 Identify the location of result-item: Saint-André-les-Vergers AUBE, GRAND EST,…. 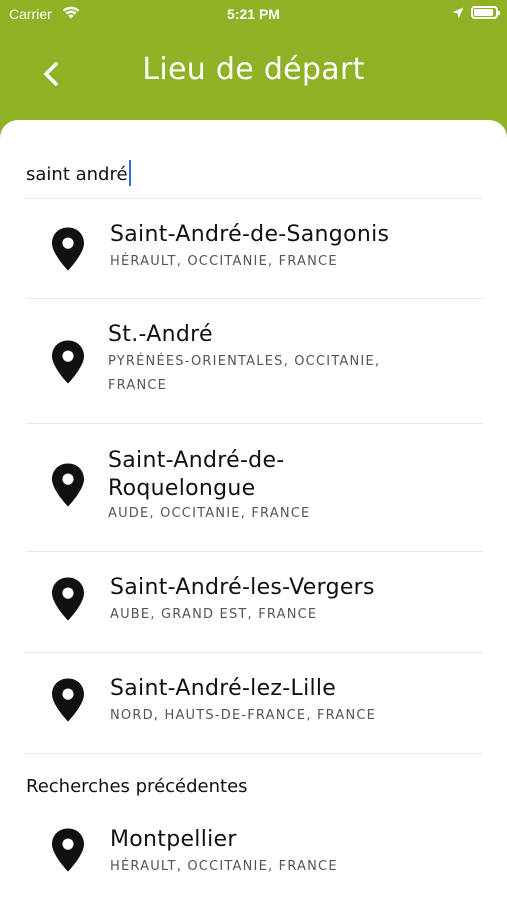
(254, 602).